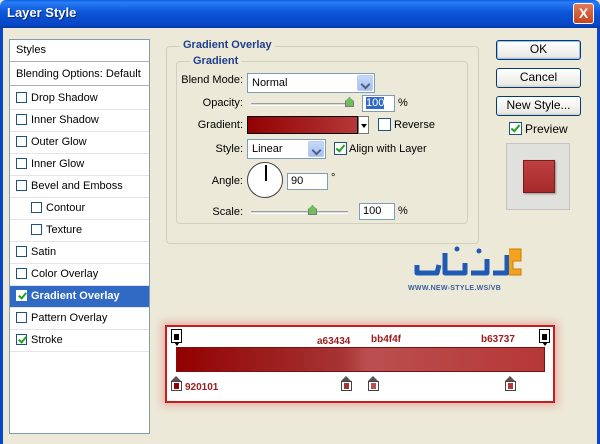 The image size is (600, 444). I want to click on style-item-label: Satin, so click(44, 252).